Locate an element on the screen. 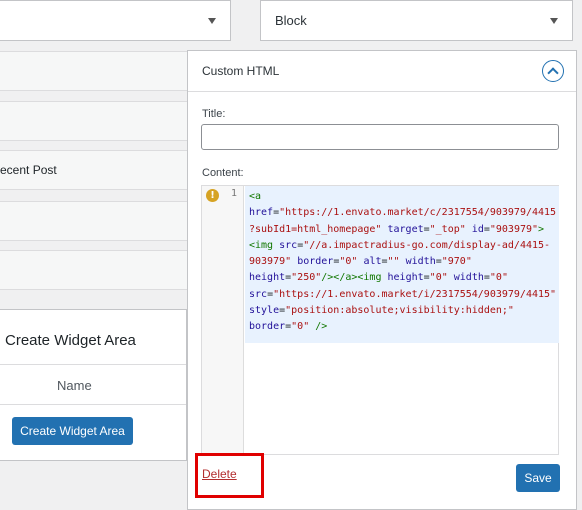 The height and width of the screenshot is (510, 582). content-label: Content: is located at coordinates (223, 173).